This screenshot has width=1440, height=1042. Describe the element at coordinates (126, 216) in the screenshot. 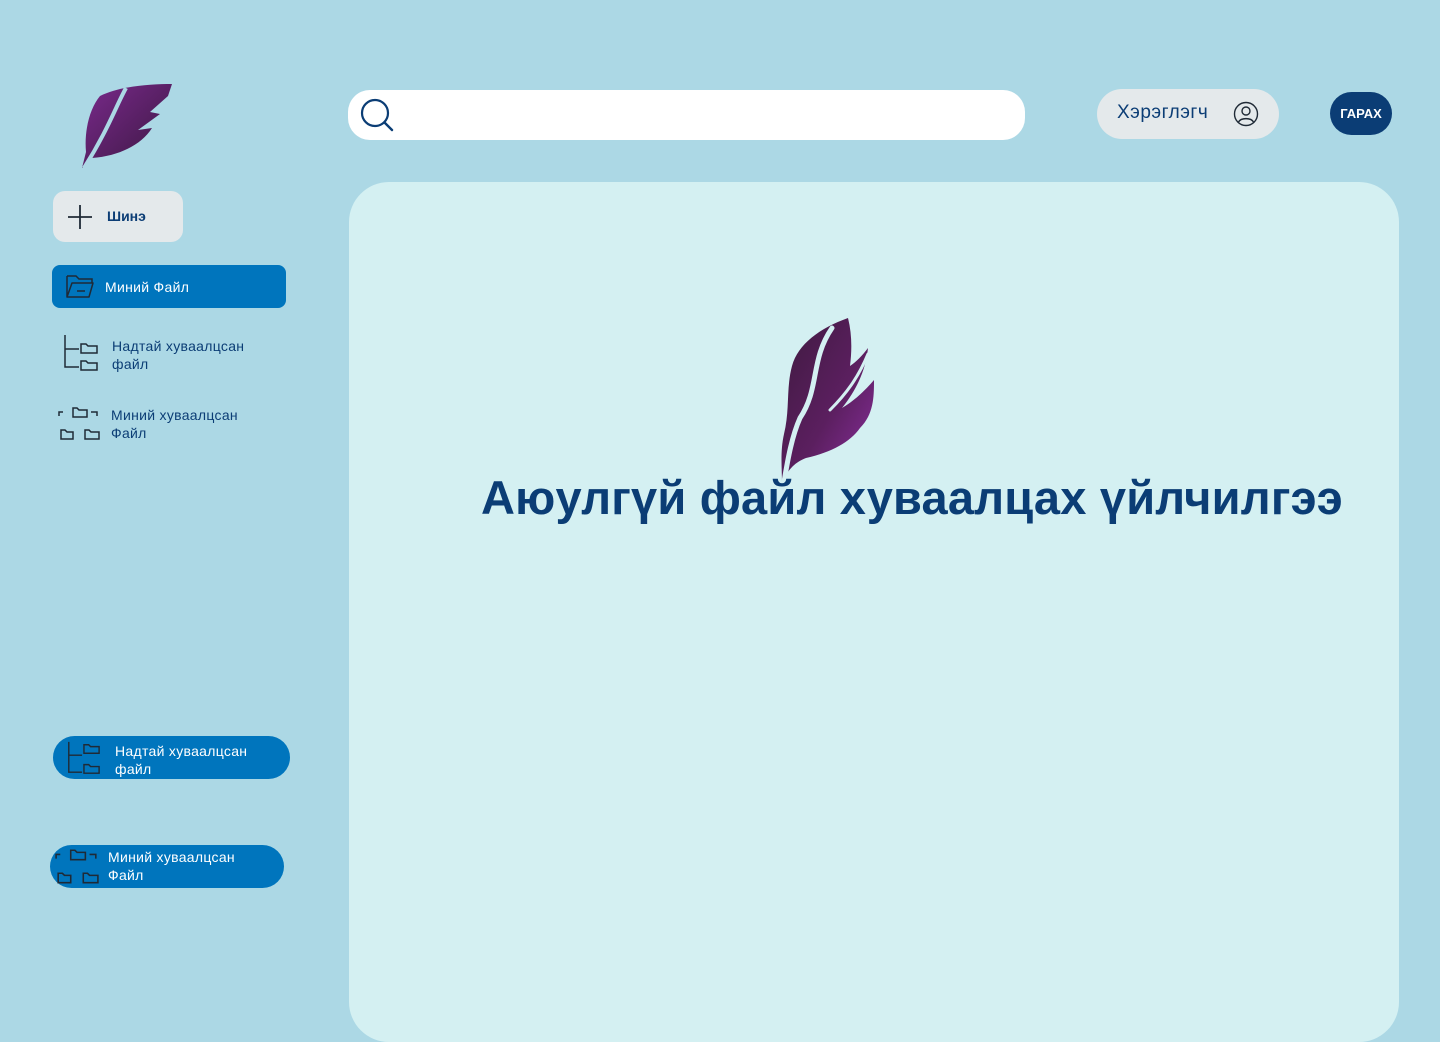

I see `new-button-label: Шинэ` at that location.